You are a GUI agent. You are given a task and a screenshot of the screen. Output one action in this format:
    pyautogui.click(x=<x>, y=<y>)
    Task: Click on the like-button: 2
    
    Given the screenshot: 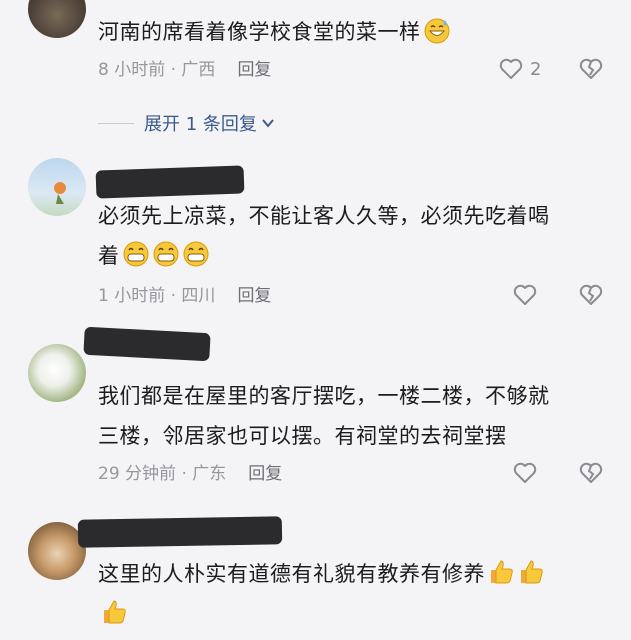 What is the action you would take?
    pyautogui.click(x=519, y=69)
    